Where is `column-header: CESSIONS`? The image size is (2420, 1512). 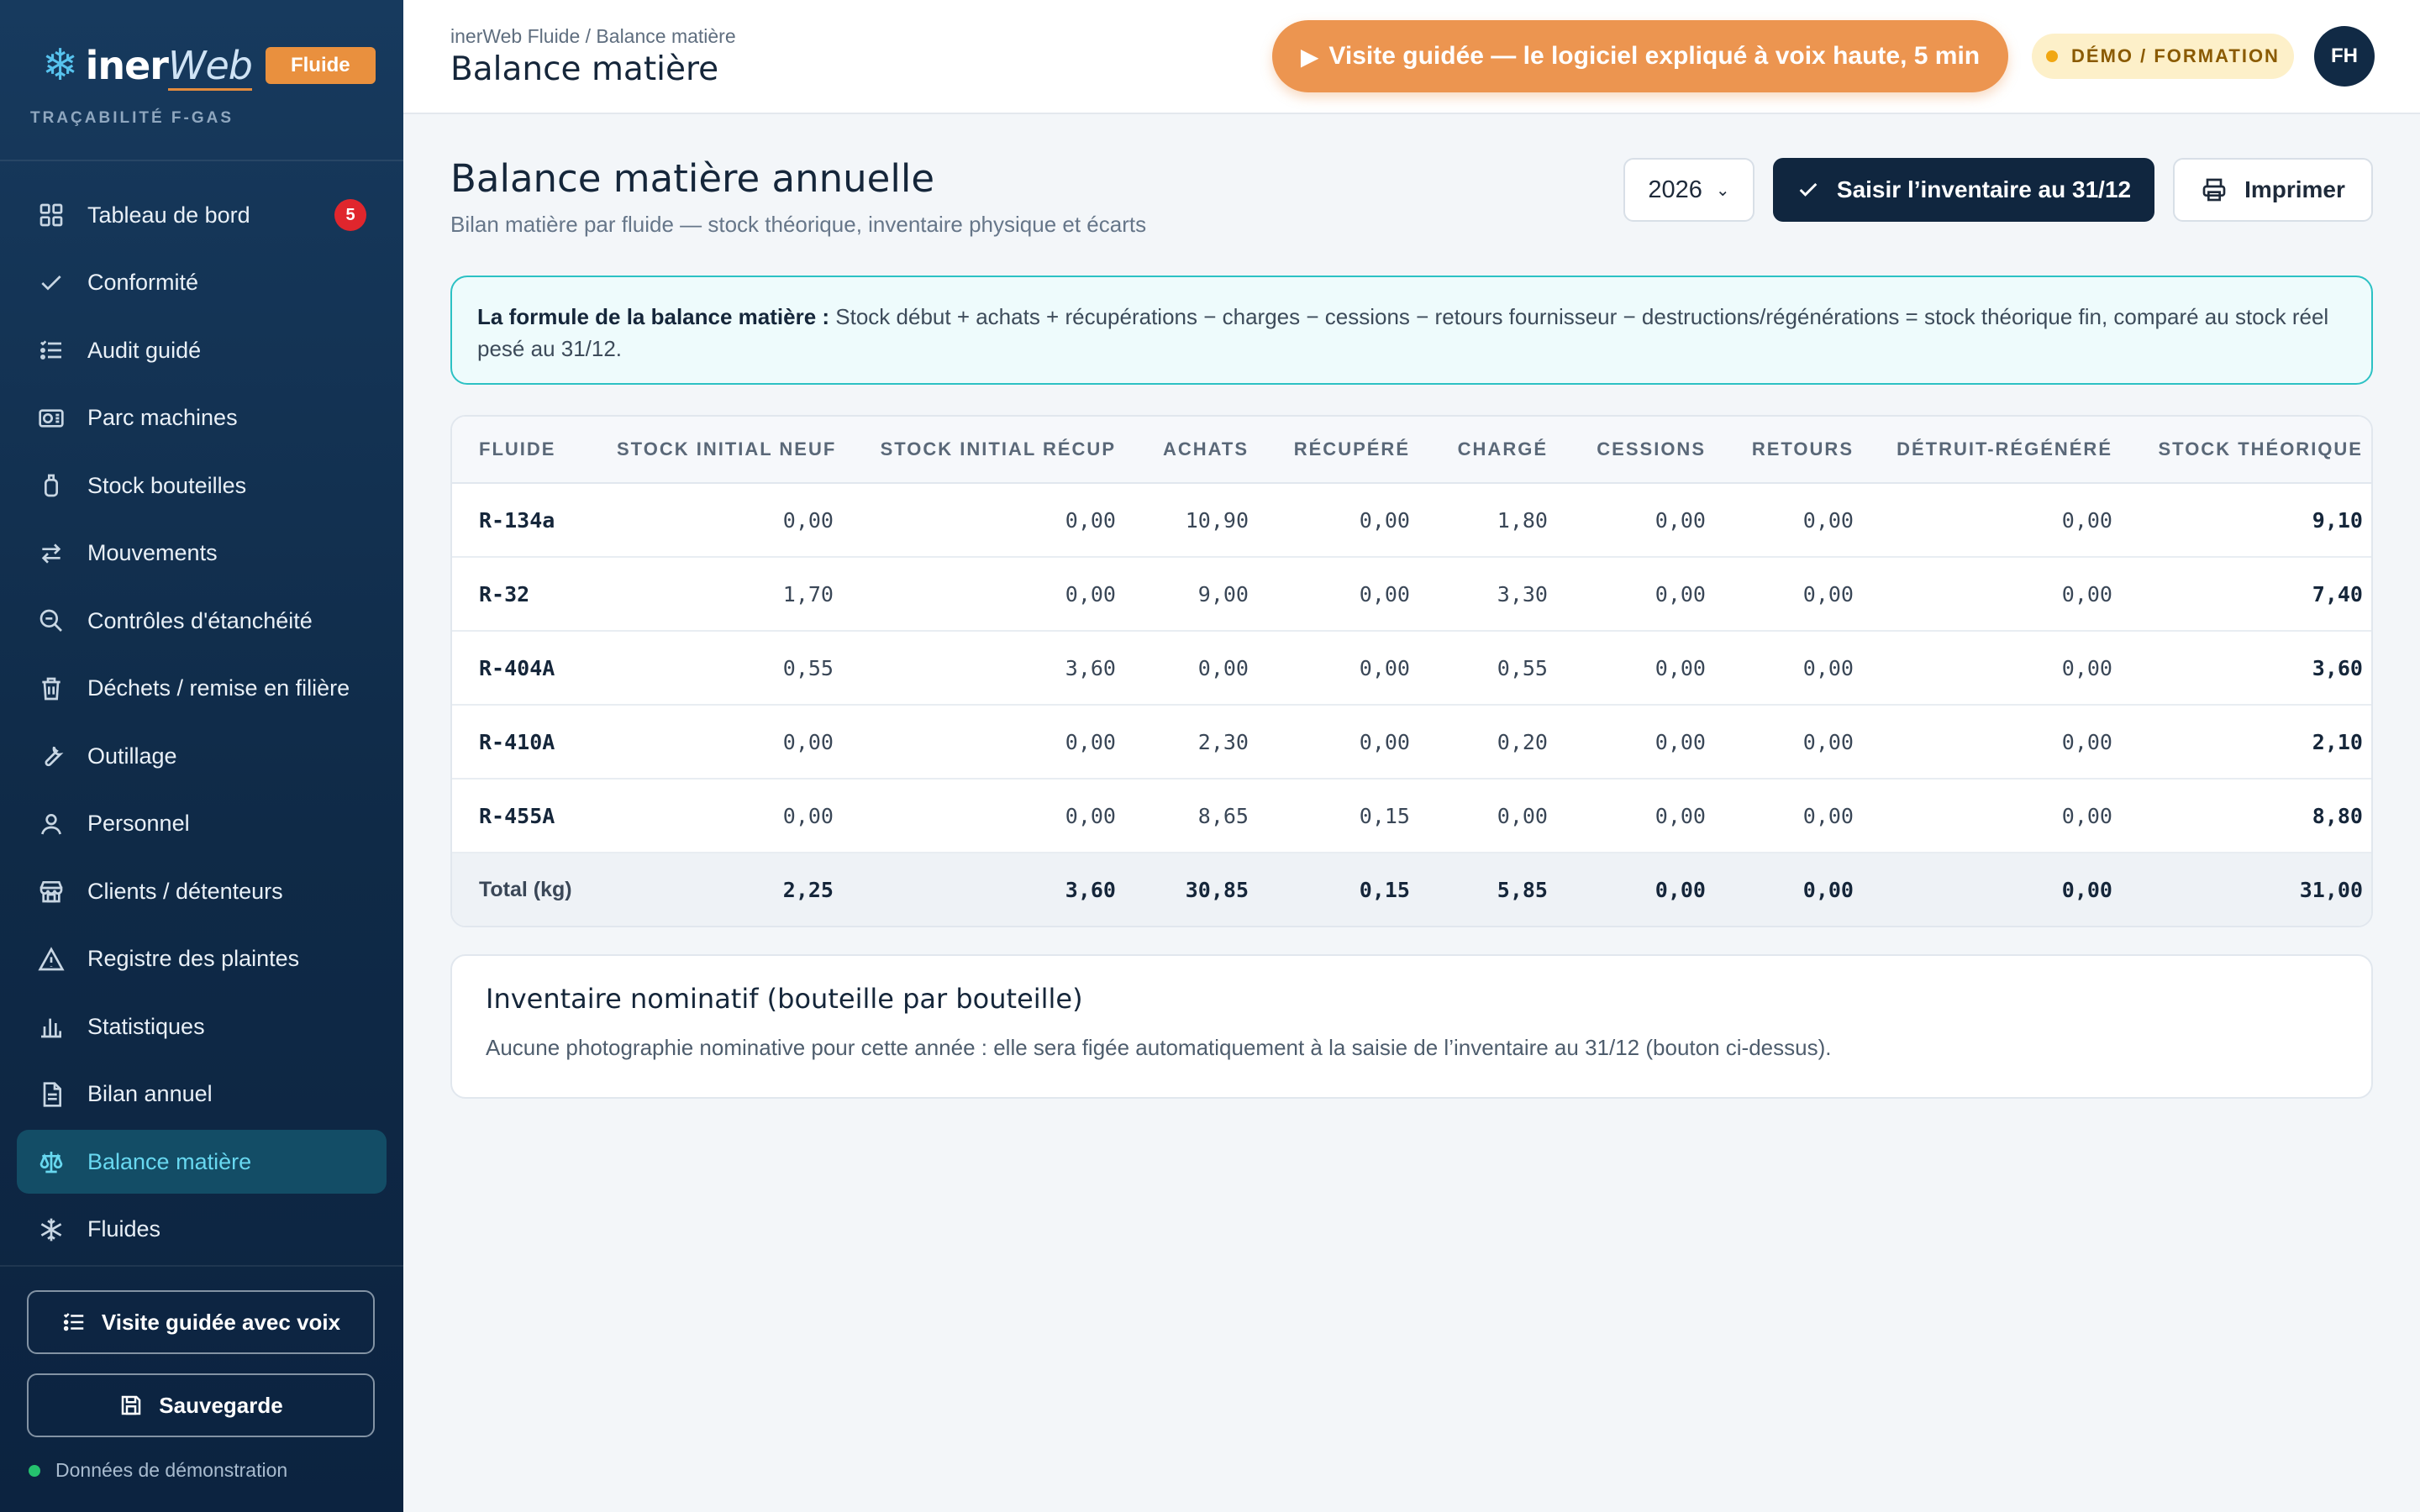 column-header: CESSIONS is located at coordinates (1635, 450).